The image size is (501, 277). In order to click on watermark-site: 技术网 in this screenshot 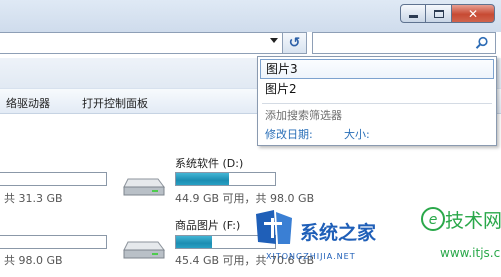, I will do `click(473, 221)`.